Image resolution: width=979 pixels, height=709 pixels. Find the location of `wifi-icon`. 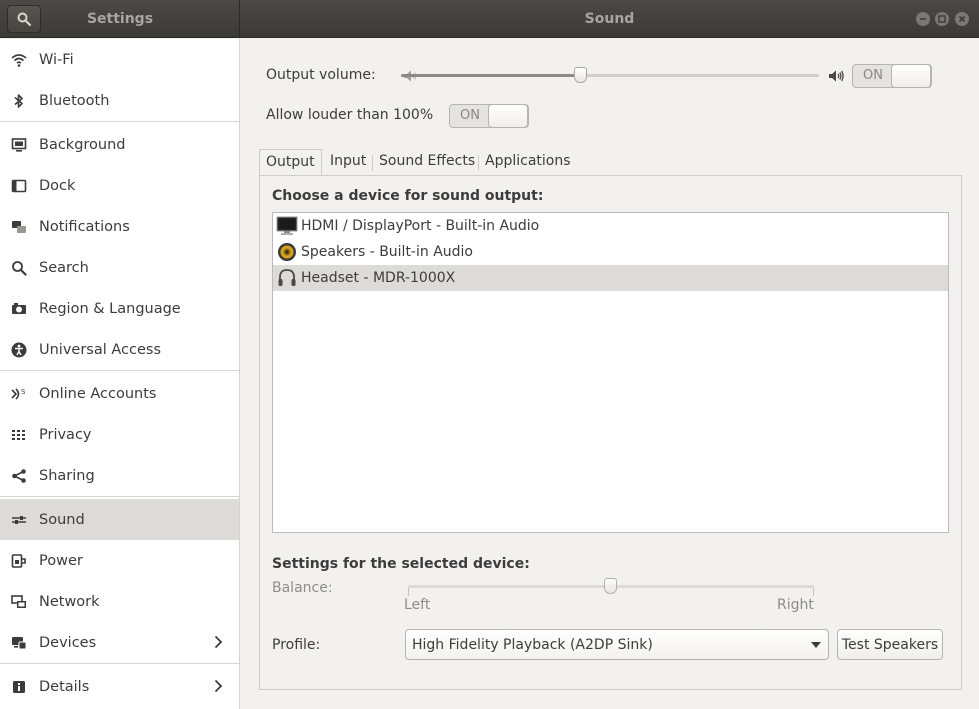

wifi-icon is located at coordinates (19, 60).